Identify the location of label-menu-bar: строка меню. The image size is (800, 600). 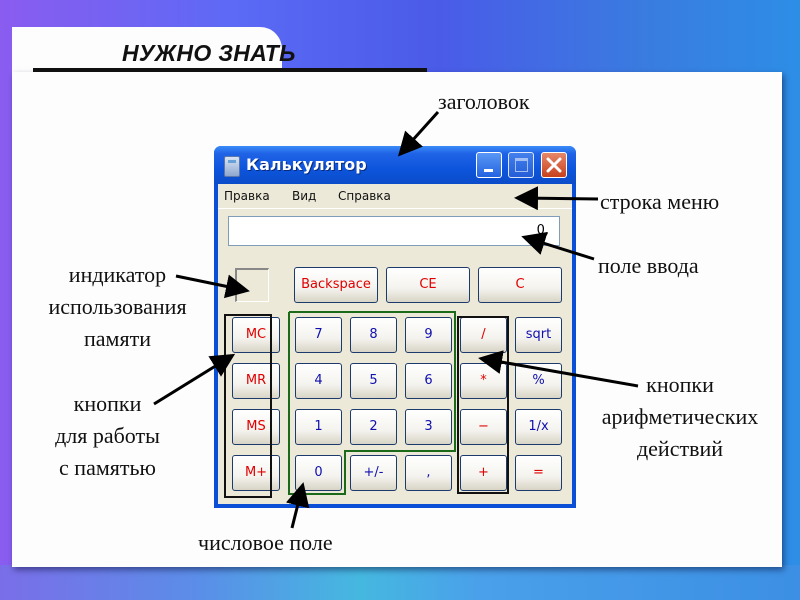
(660, 201).